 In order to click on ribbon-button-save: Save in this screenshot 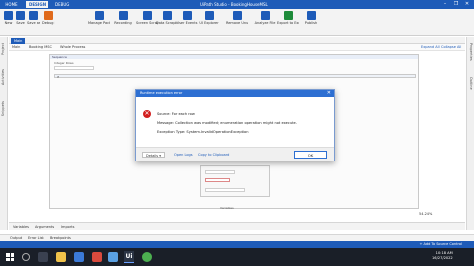, I will do `click(20, 18)`.